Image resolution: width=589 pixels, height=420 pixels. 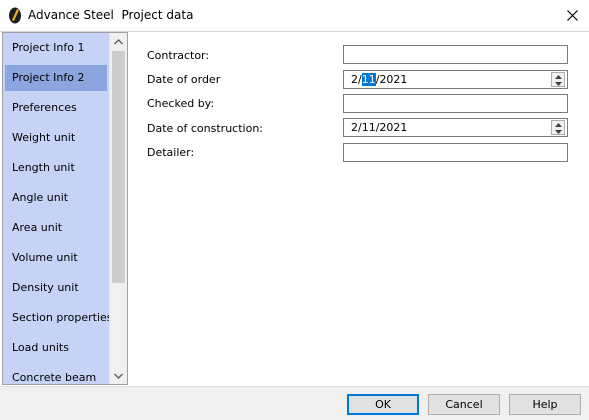 What do you see at coordinates (464, 404) in the screenshot?
I see `cancel-button: Cancel` at bounding box center [464, 404].